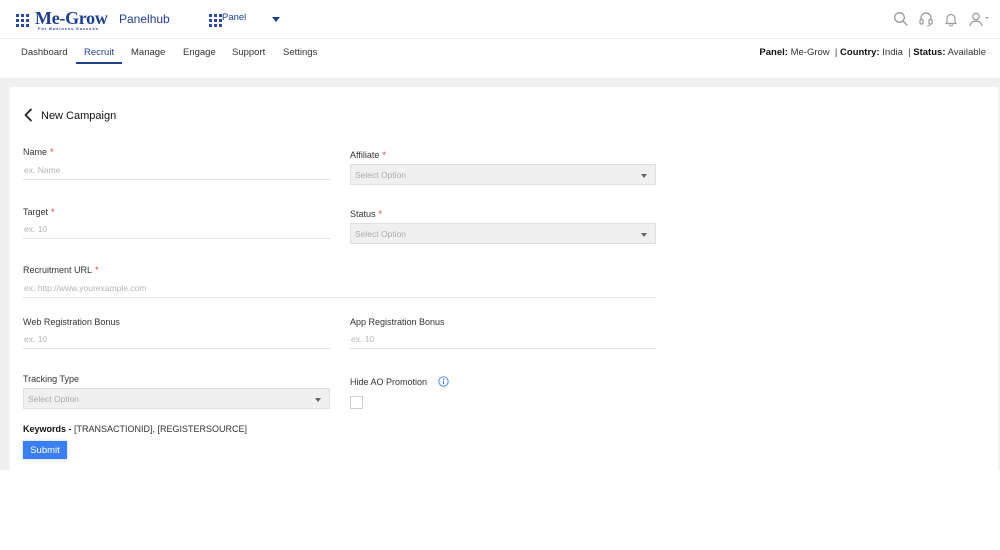  What do you see at coordinates (397, 322) in the screenshot?
I see `app-bonus-label: App Registration Bonus` at bounding box center [397, 322].